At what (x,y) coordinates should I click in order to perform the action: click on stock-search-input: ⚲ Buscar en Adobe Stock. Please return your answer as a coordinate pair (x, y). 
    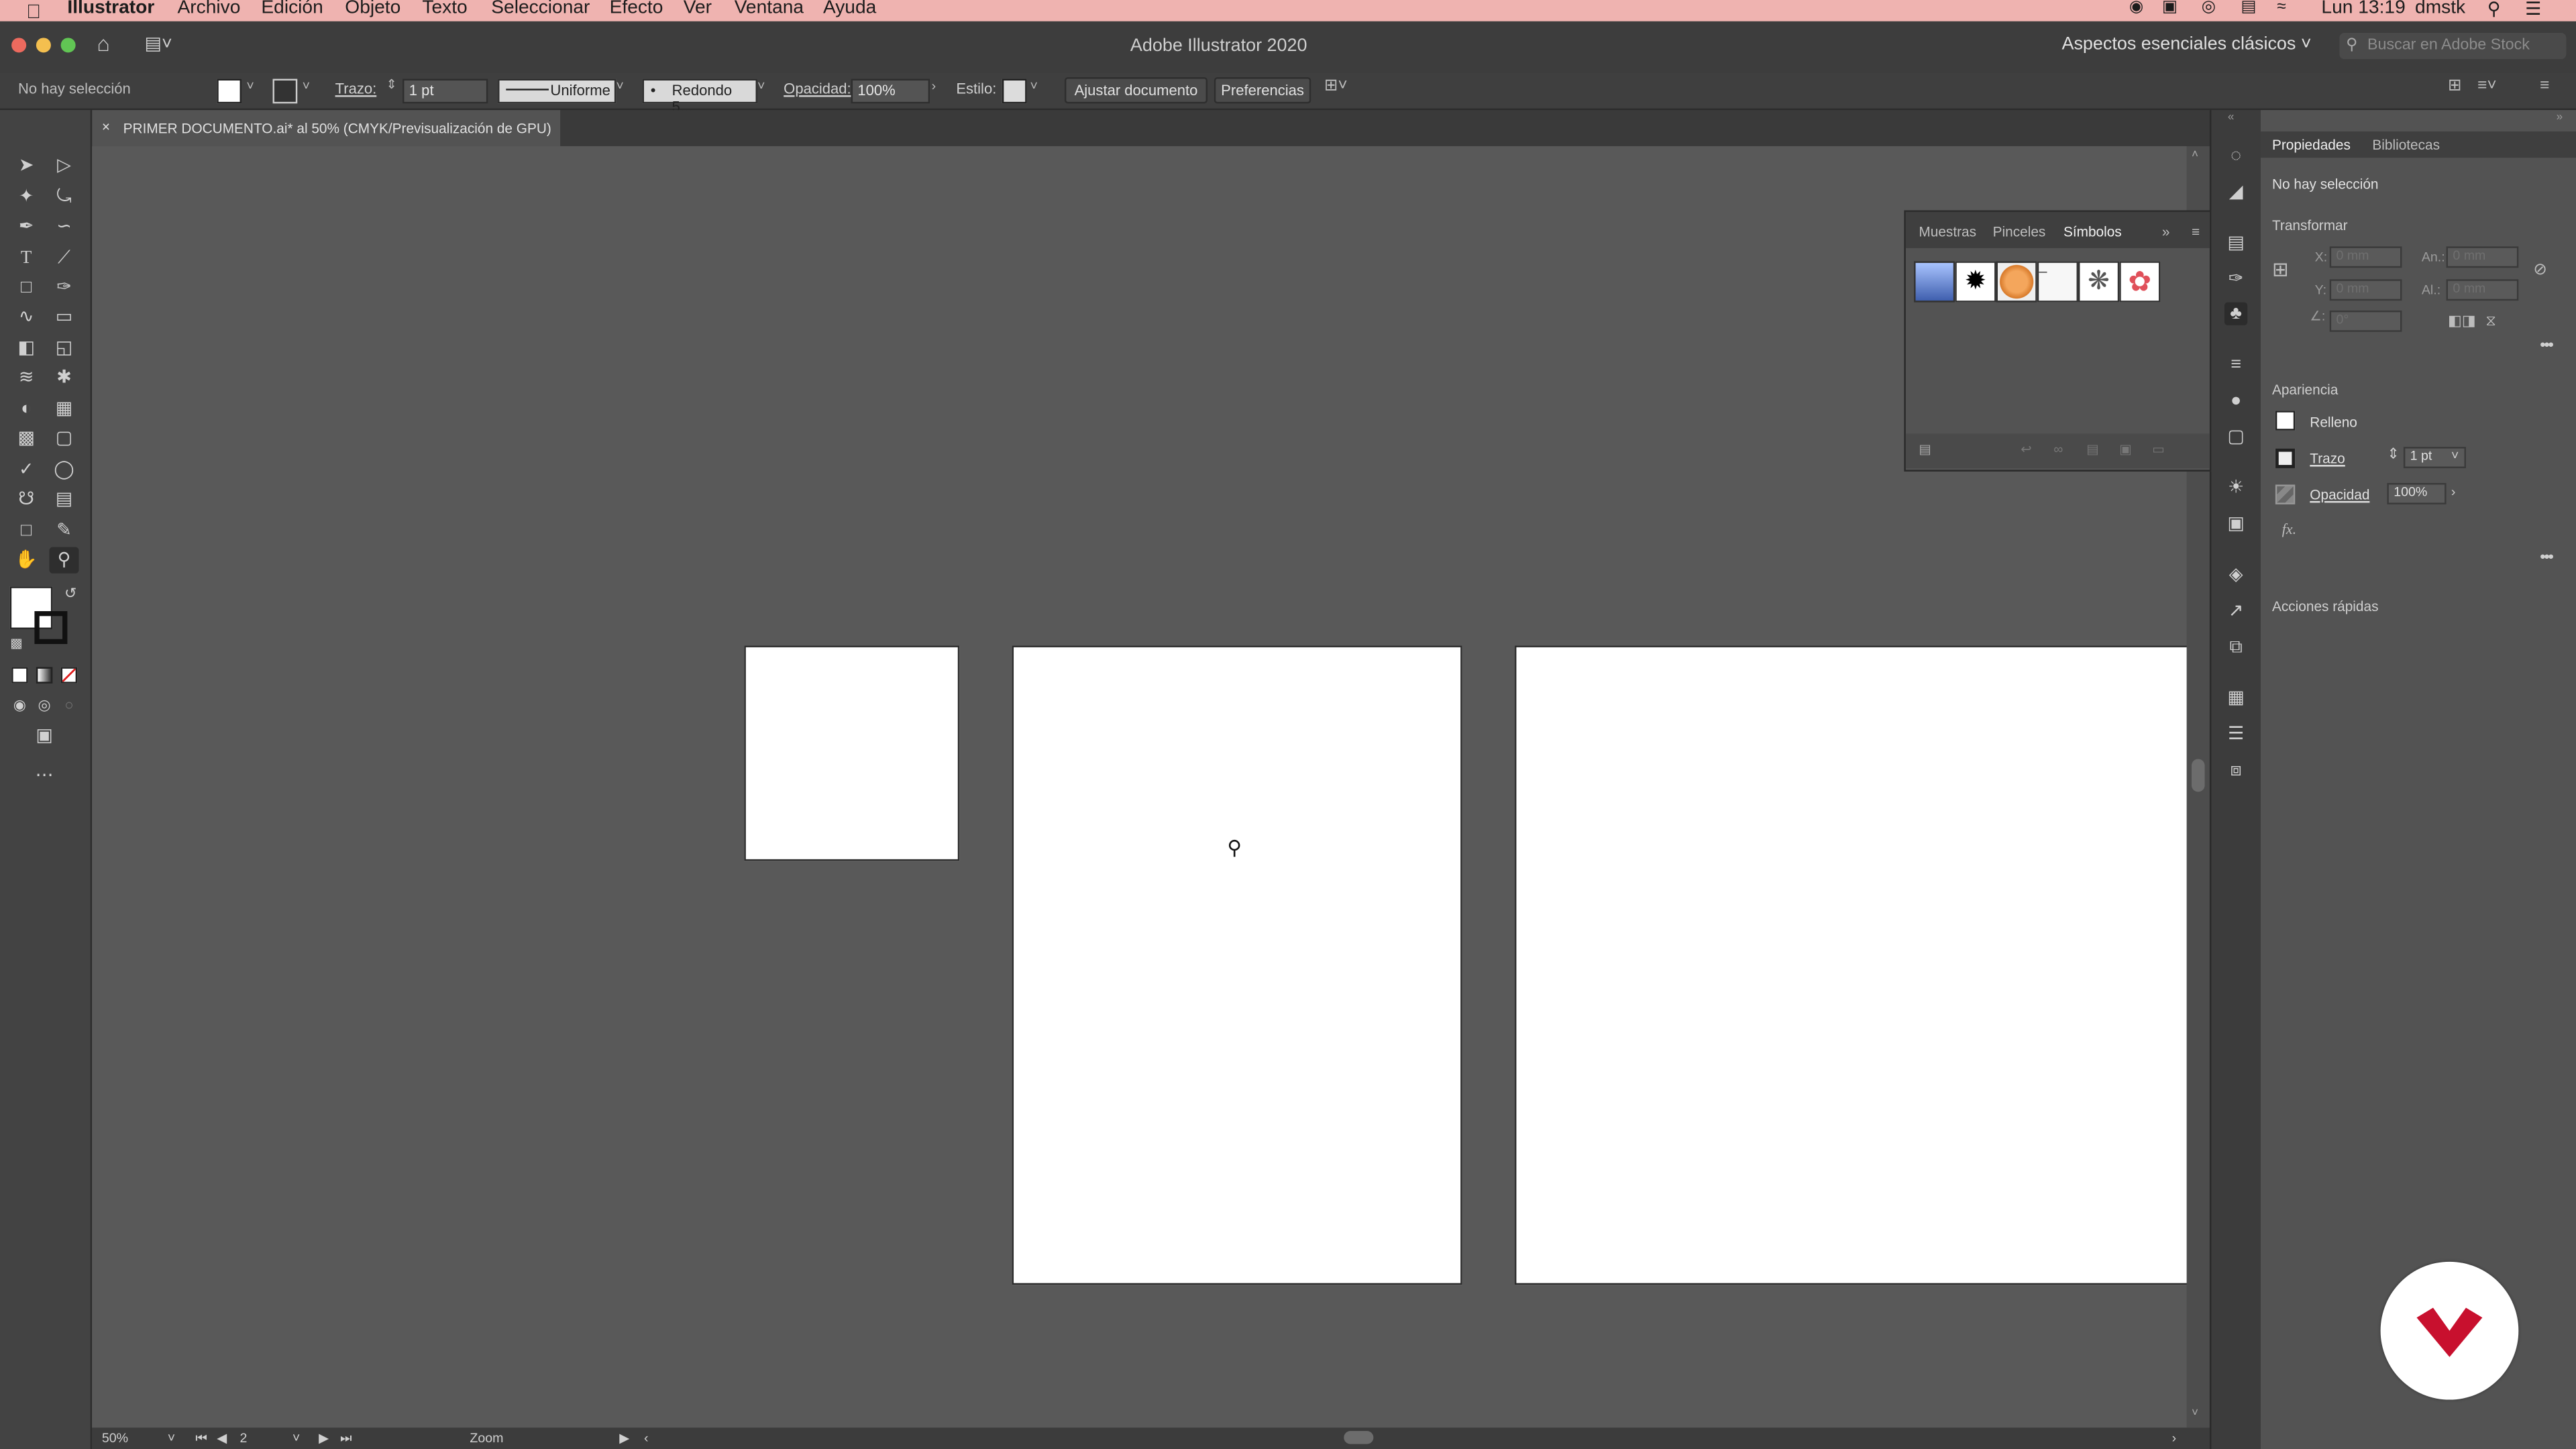
    Looking at the image, I should click on (2453, 46).